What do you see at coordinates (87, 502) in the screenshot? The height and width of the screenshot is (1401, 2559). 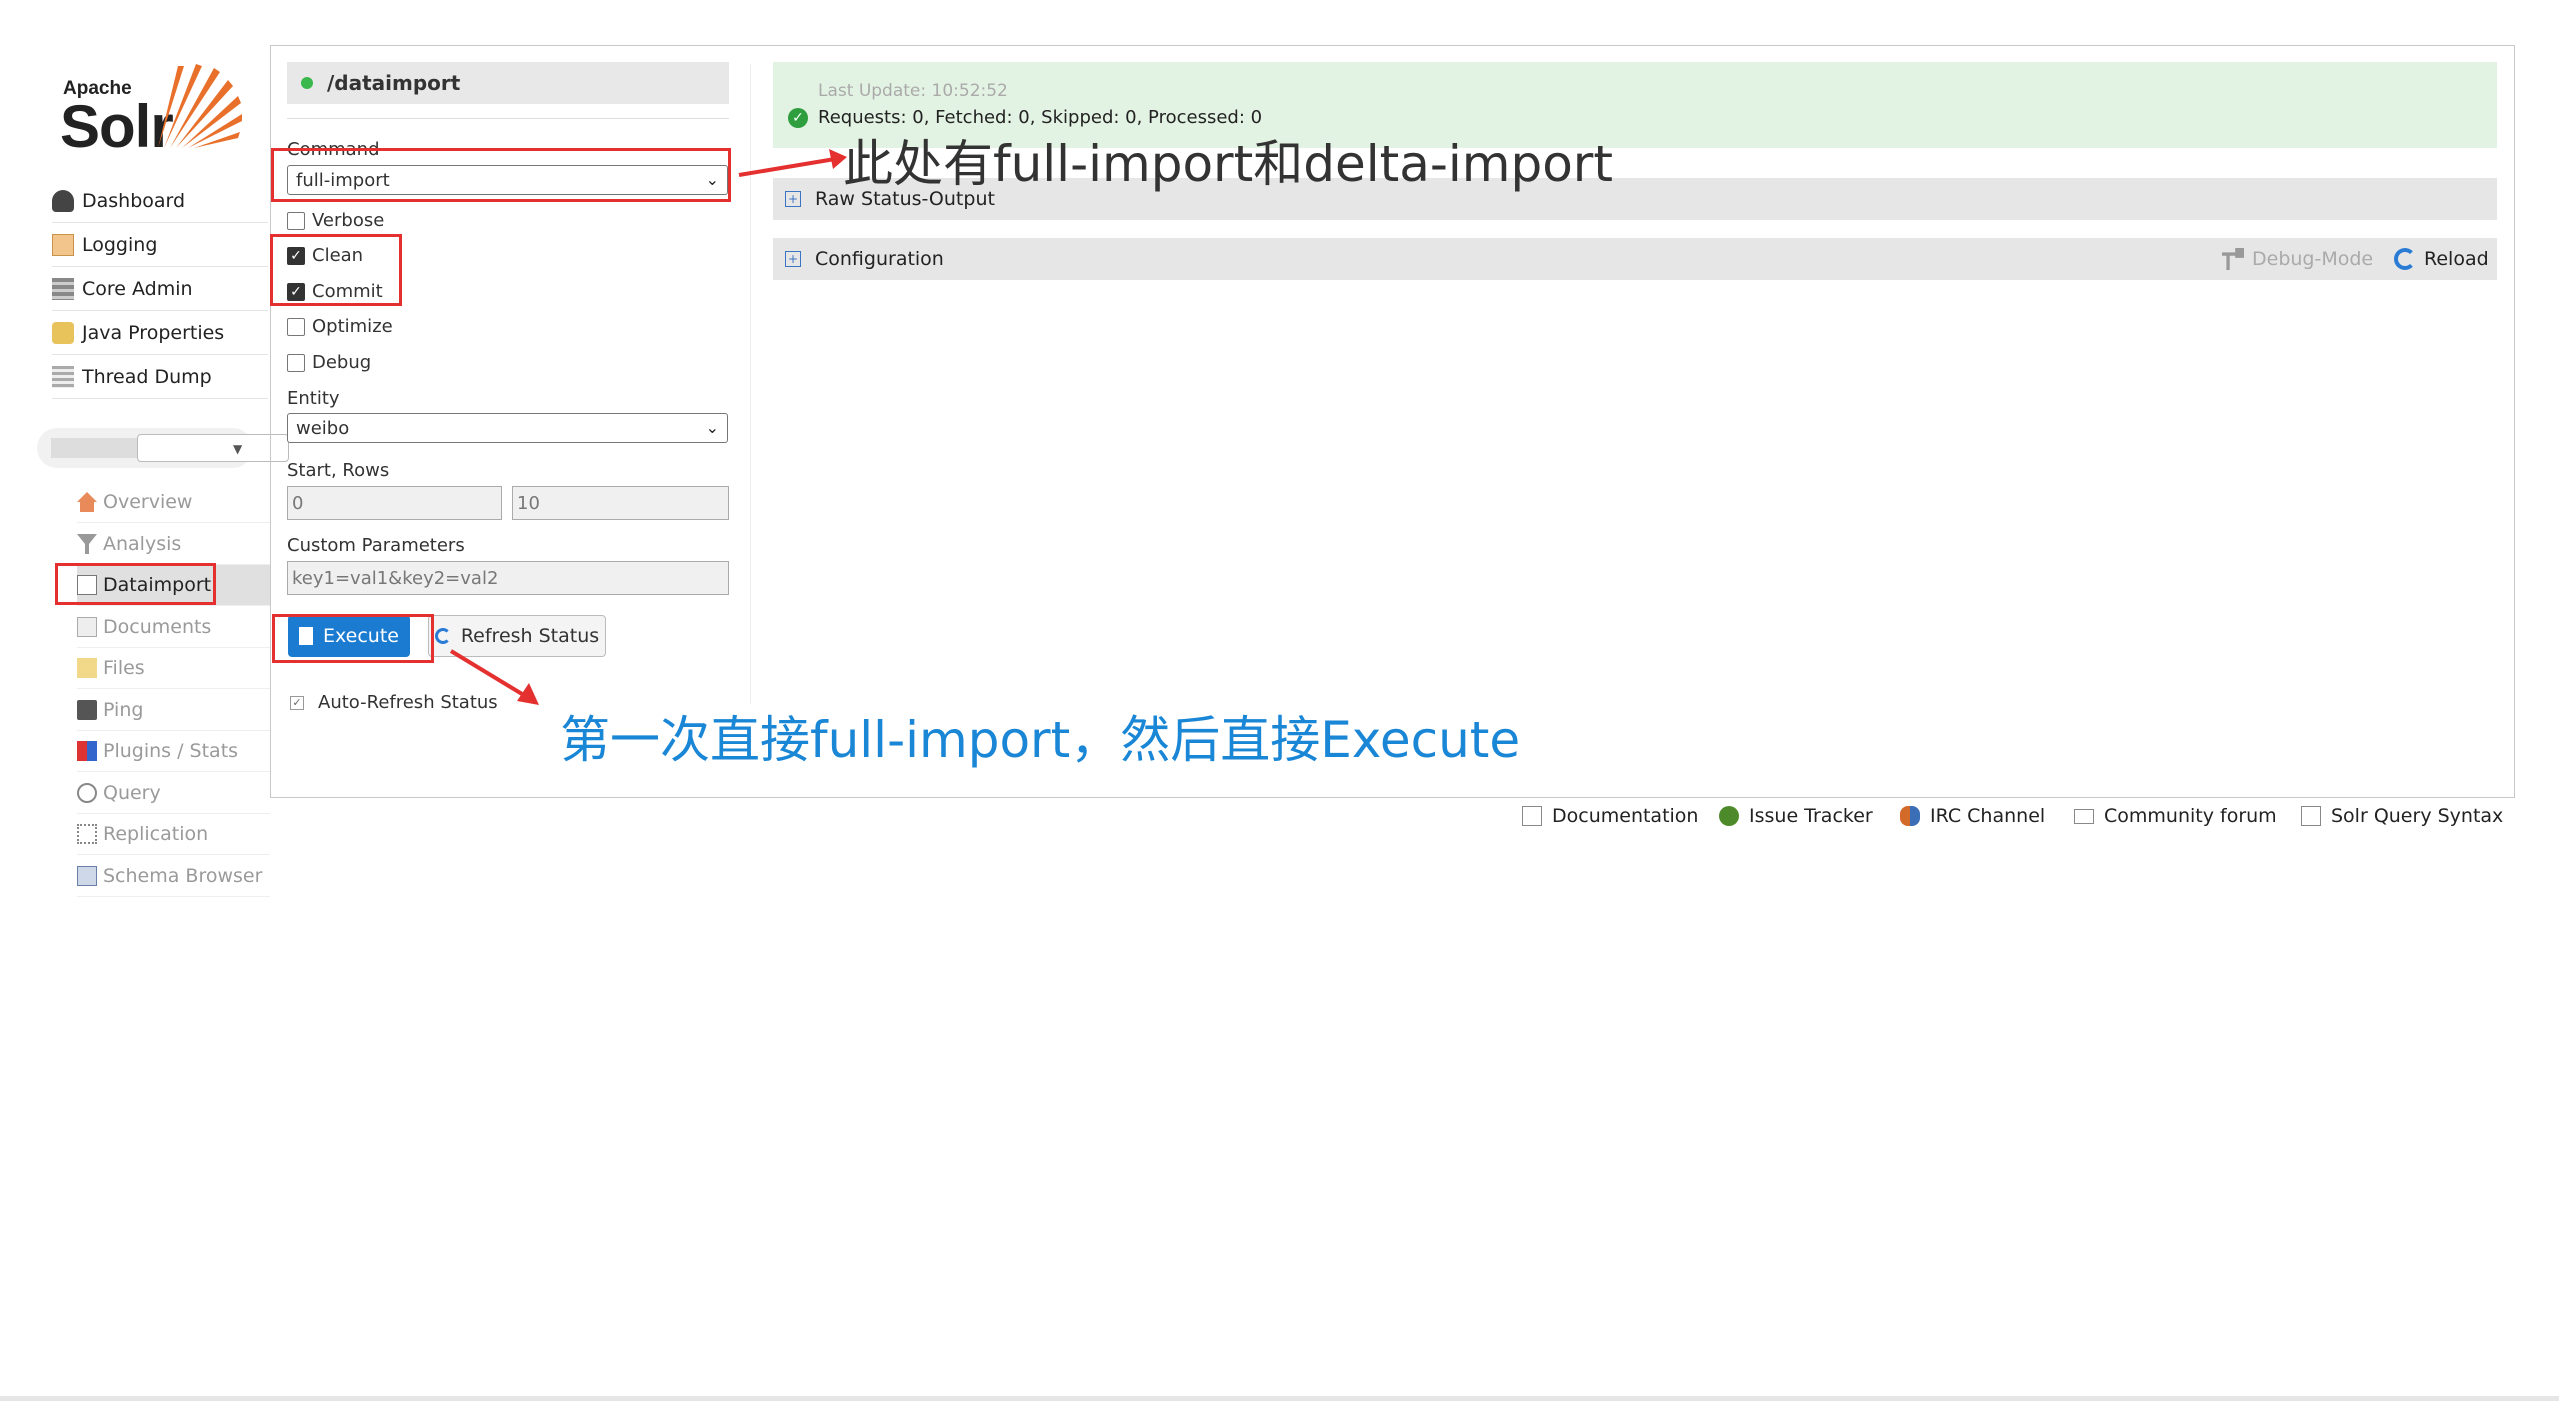 I see `overview-icon` at bounding box center [87, 502].